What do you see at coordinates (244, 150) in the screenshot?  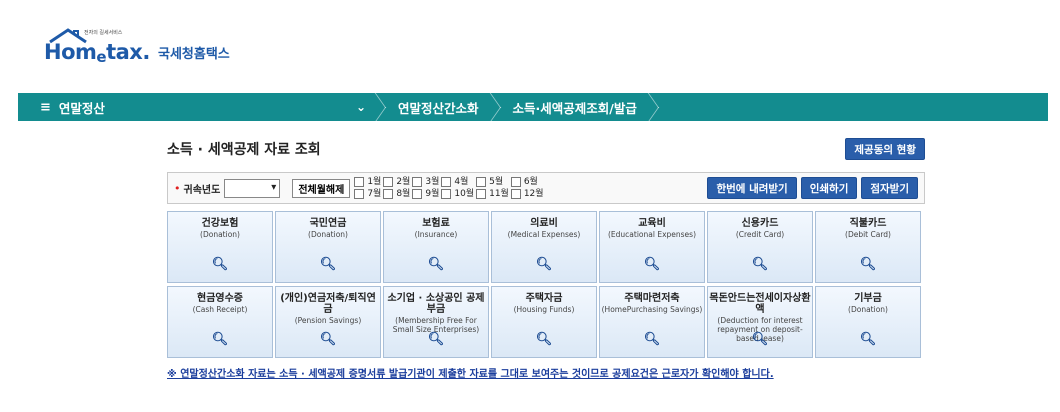 I see `page-title: 소득 · 세액공제 자료 조회` at bounding box center [244, 150].